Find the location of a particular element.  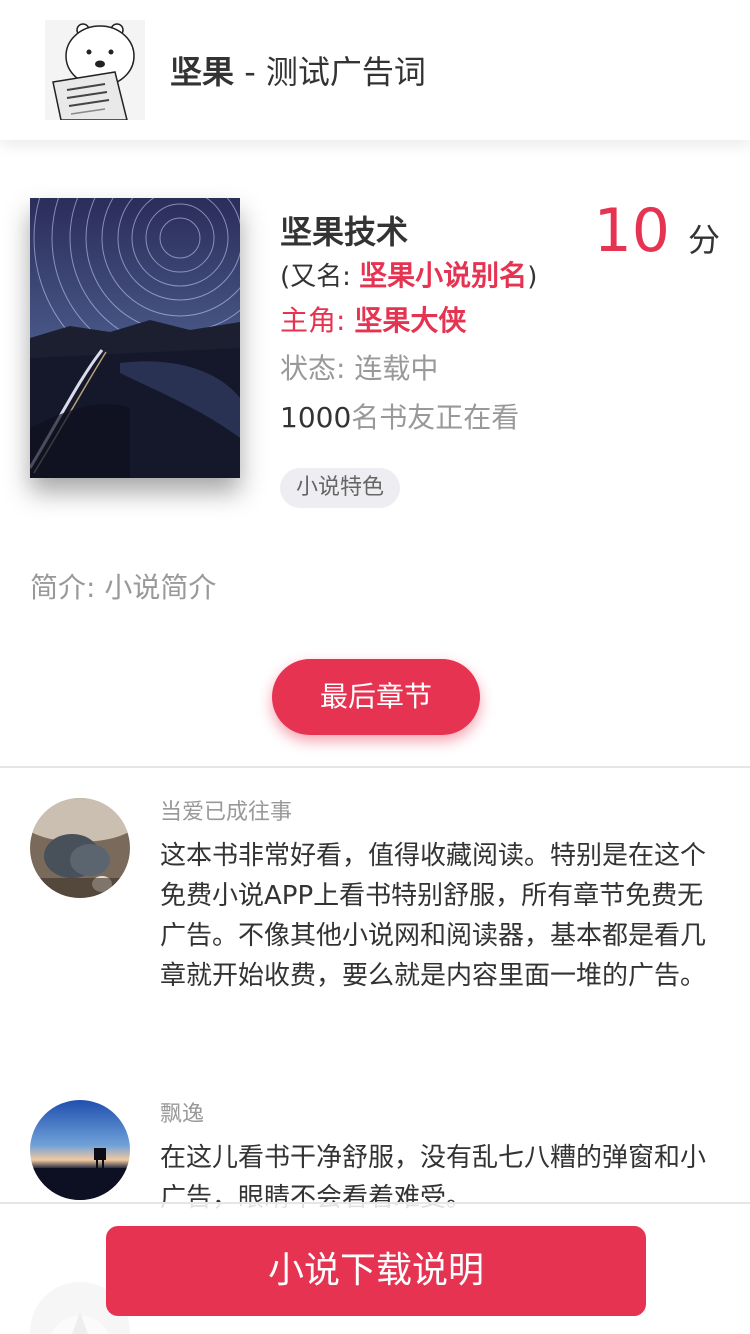

book-score: 10 分 is located at coordinates (657, 231).